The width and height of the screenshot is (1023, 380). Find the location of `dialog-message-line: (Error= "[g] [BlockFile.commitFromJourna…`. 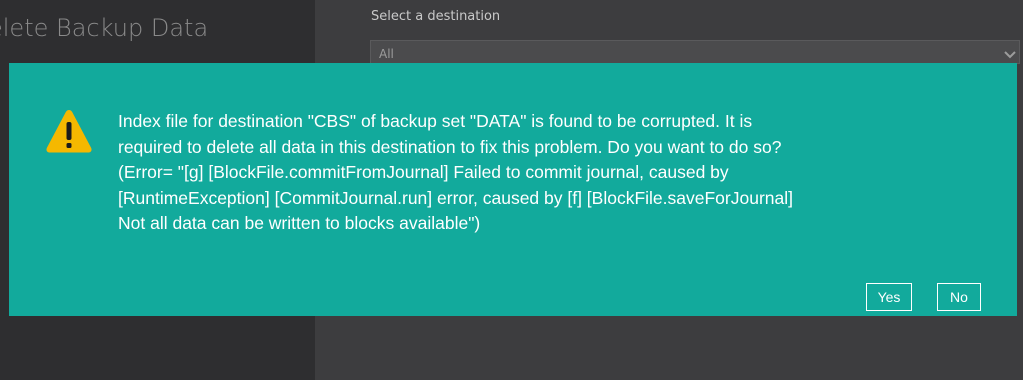

dialog-message-line: (Error= "[g] [BlockFile.commitFromJourna… is located at coordinates (423, 172).